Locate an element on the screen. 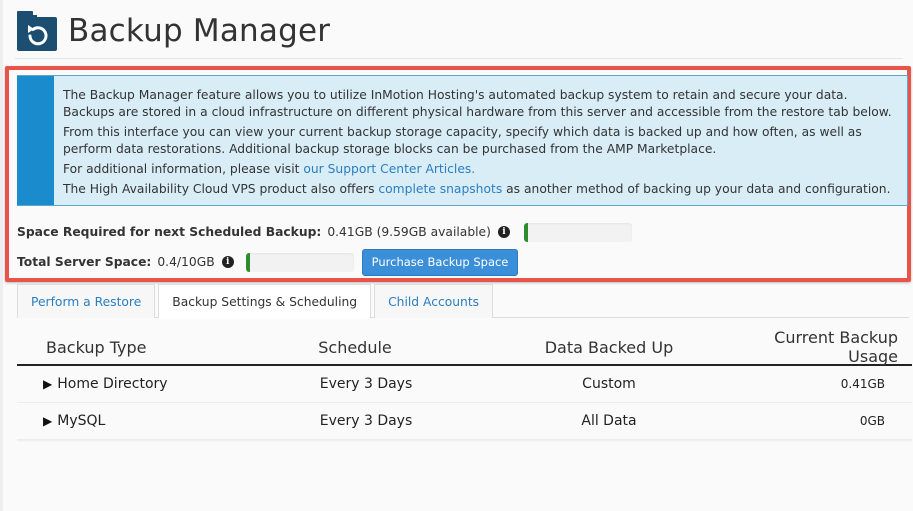 Image resolution: width=913 pixels, height=511 pixels. tab-perform-restore: Perform a Restore is located at coordinates (86, 301).